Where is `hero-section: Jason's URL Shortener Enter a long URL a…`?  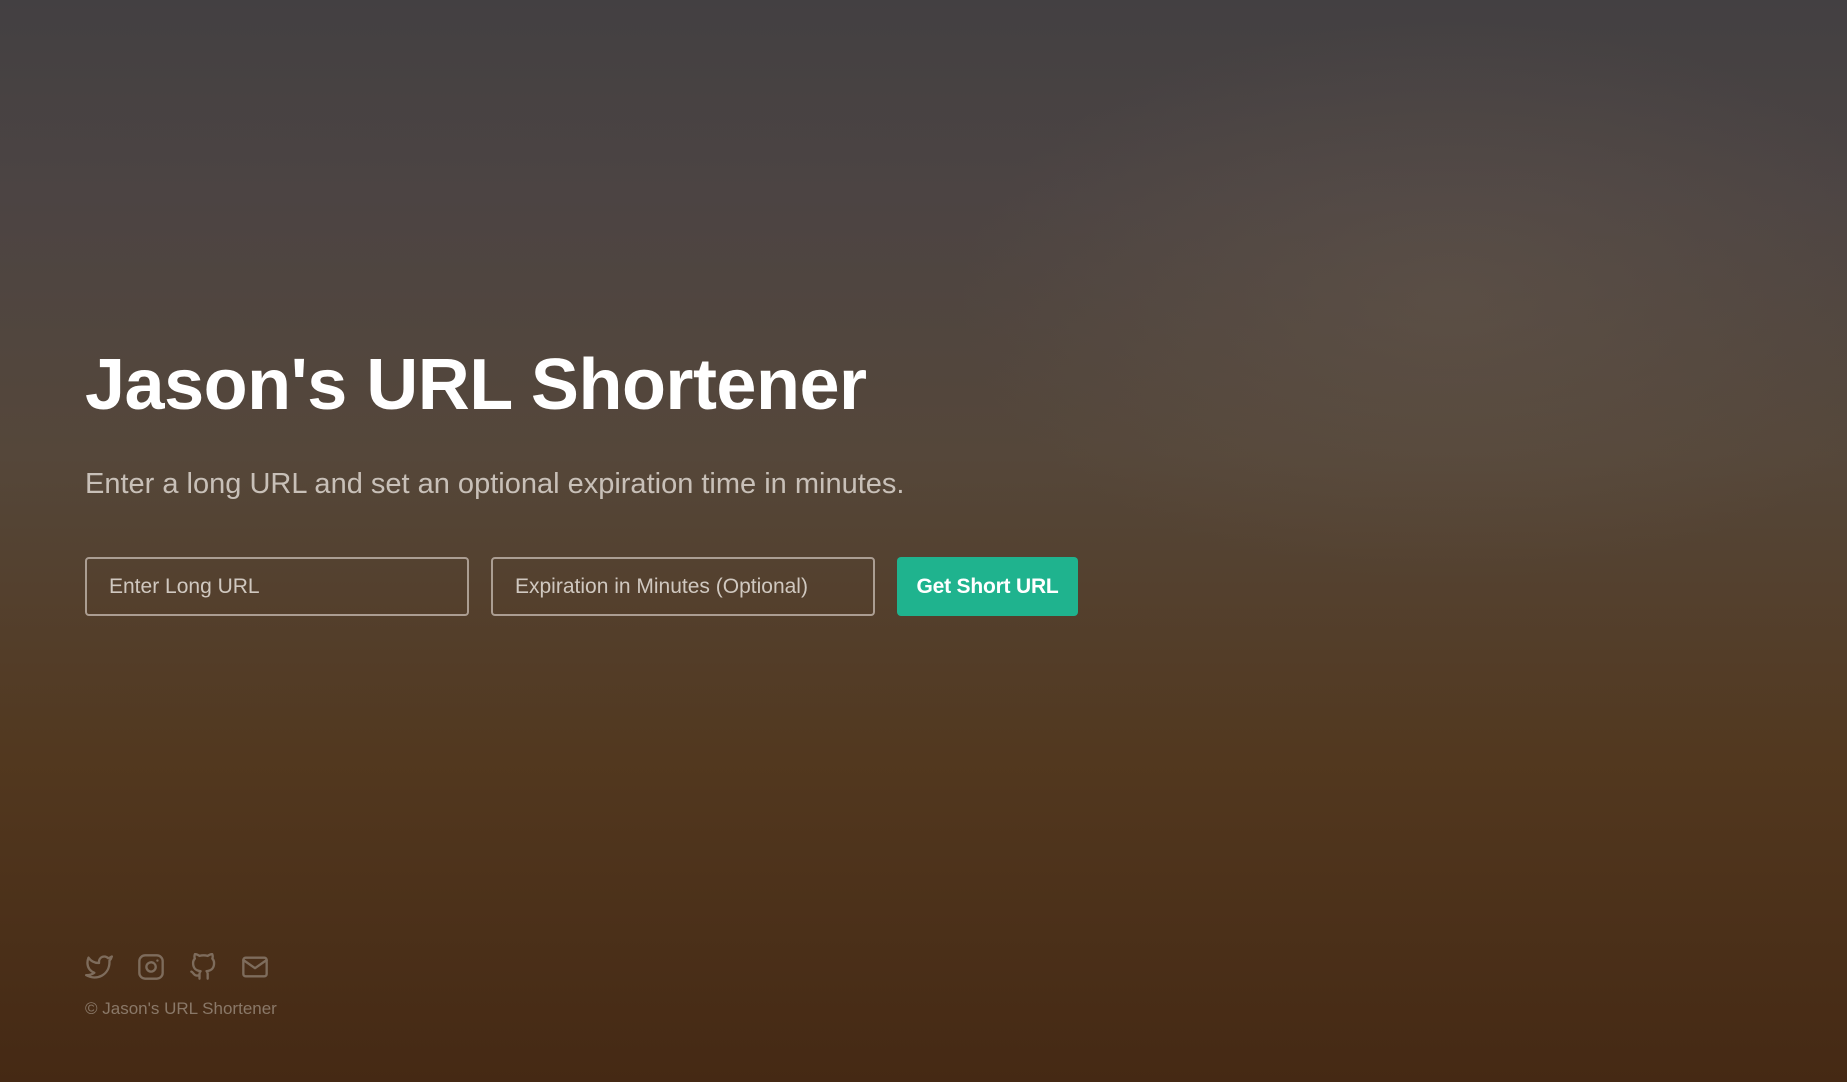
hero-section: Jason's URL Shortener Enter a long URL a… is located at coordinates (581, 478).